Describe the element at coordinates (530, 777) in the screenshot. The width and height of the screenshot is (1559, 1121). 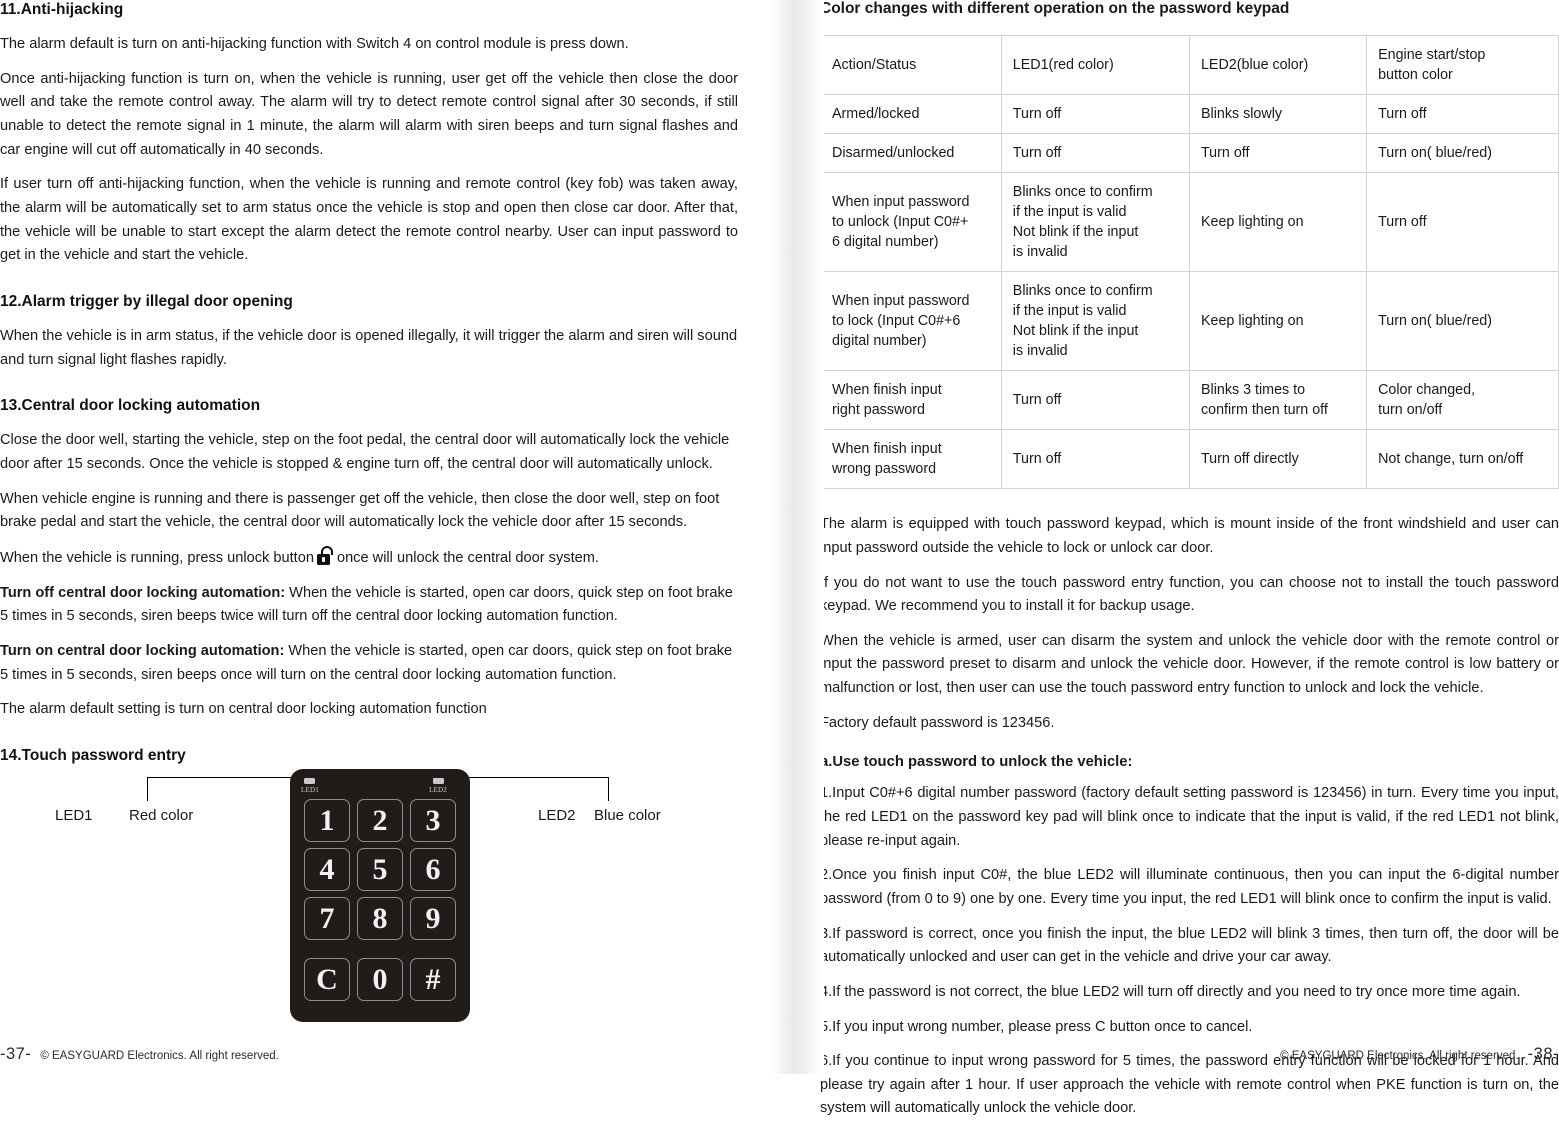
I see `callout-line-right` at that location.